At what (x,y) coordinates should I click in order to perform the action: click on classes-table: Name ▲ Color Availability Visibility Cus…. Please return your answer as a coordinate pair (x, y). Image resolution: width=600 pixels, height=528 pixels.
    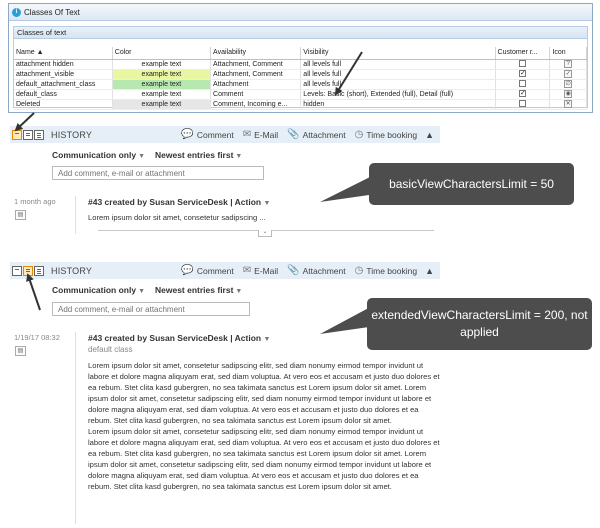
    Looking at the image, I should click on (300, 78).